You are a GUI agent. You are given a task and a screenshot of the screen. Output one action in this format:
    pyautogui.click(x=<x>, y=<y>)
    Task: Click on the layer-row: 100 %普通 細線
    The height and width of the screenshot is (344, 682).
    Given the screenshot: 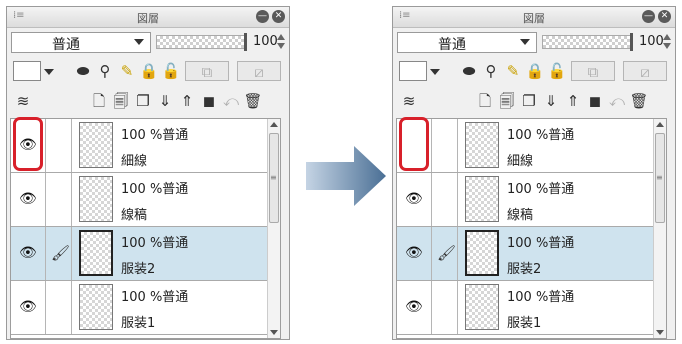 What is the action you would take?
    pyautogui.click(x=525, y=146)
    